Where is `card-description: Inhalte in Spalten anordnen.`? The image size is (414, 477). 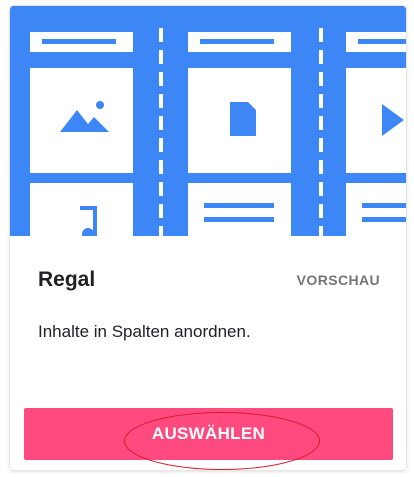
card-description: Inhalte in Spalten anordnen. is located at coordinates (144, 331).